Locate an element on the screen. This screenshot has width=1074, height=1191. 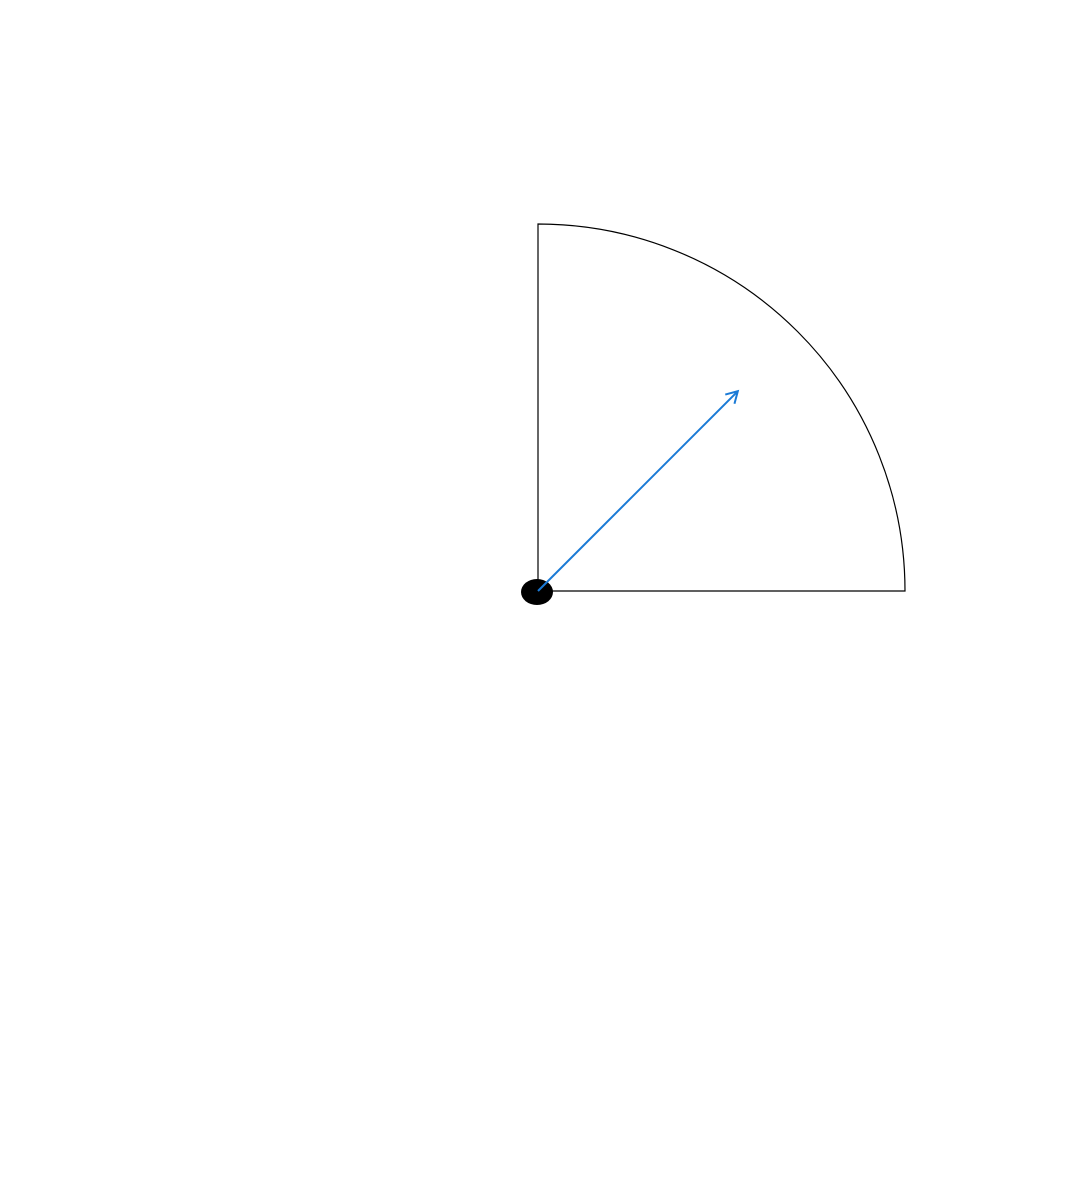
diagram-canvas is located at coordinates (713, 414).